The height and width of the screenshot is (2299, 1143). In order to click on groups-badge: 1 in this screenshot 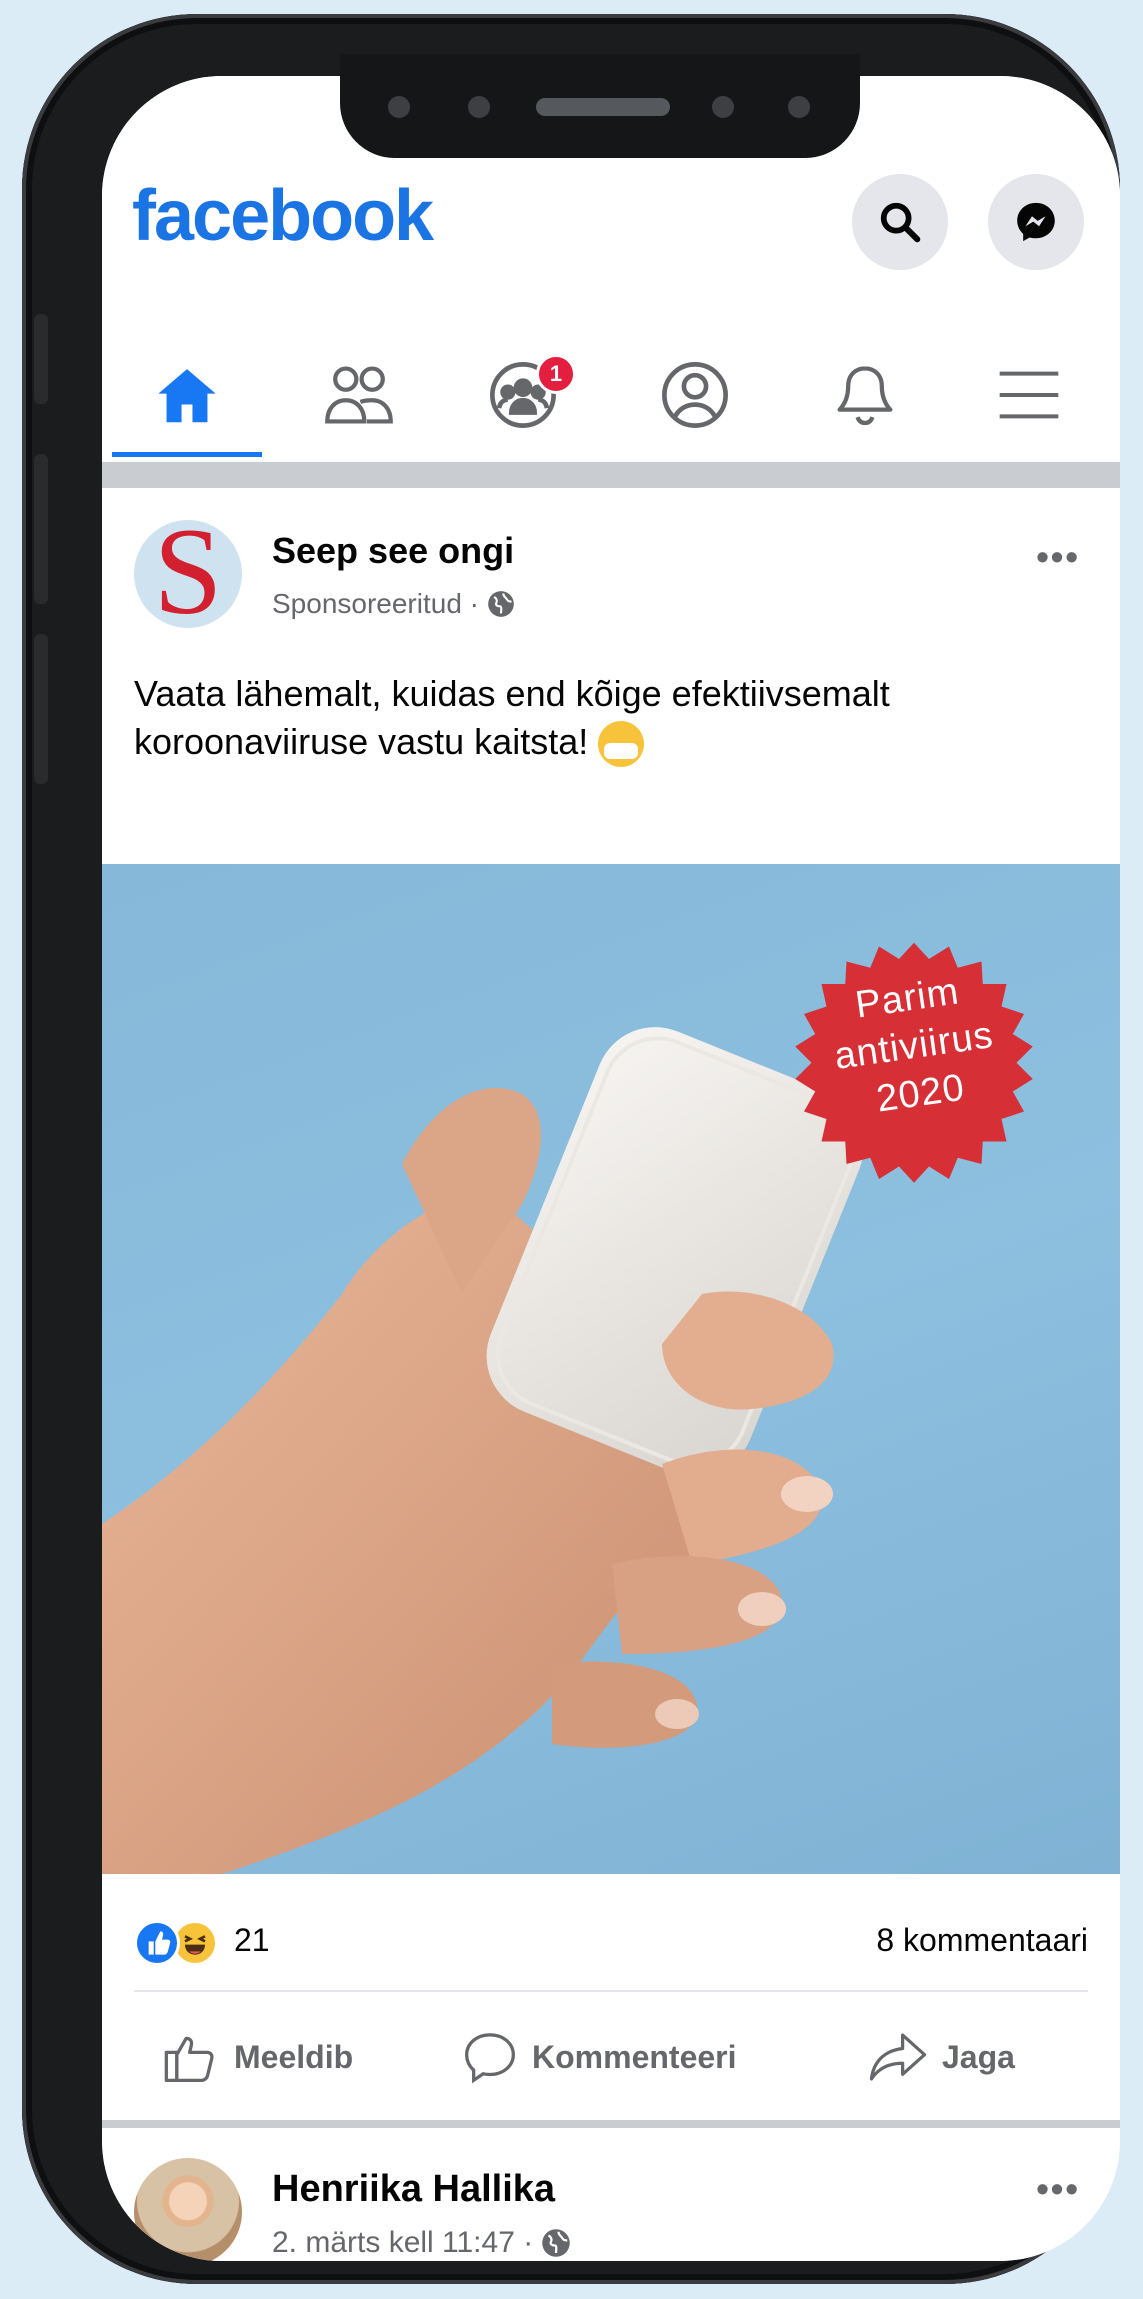, I will do `click(556, 374)`.